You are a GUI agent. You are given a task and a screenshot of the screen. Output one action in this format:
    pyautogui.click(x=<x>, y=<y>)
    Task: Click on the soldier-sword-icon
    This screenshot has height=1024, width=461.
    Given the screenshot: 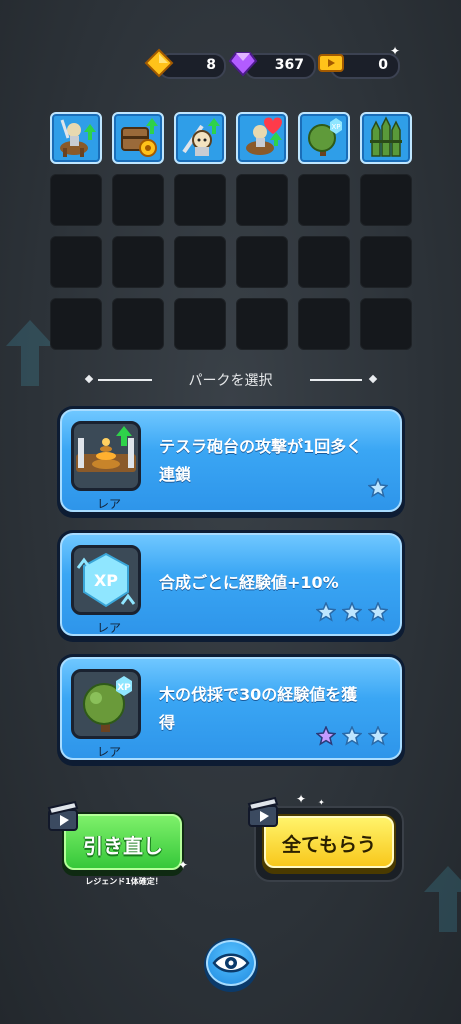 What is the action you would take?
    pyautogui.click(x=201, y=137)
    